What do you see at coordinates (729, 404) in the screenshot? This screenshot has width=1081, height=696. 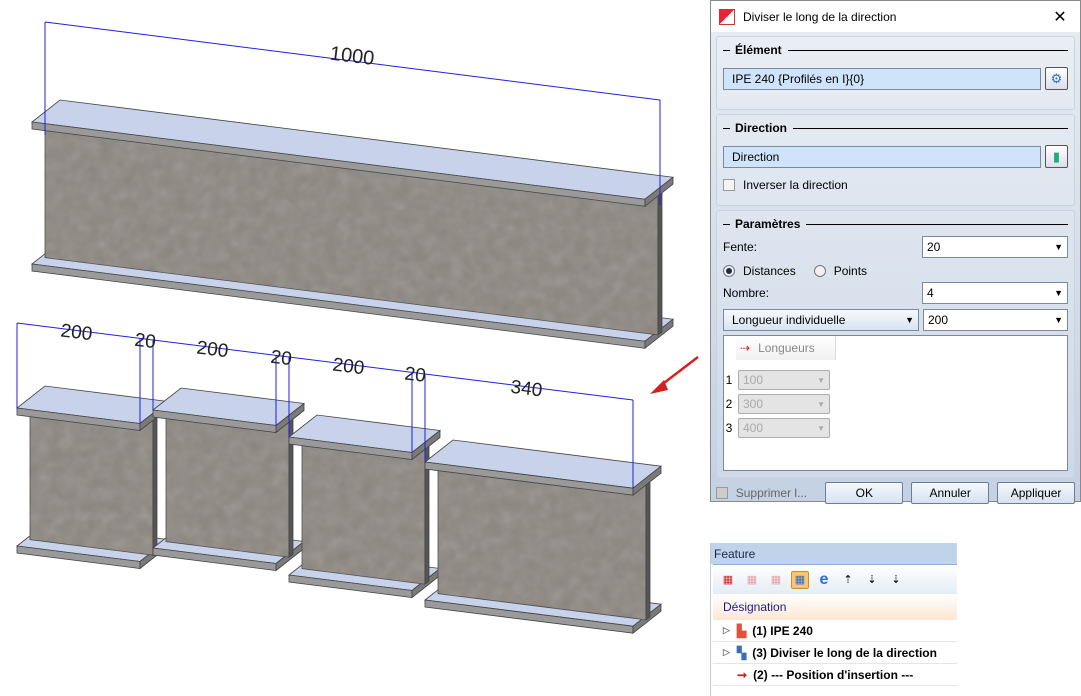 I see `row-number: 2` at bounding box center [729, 404].